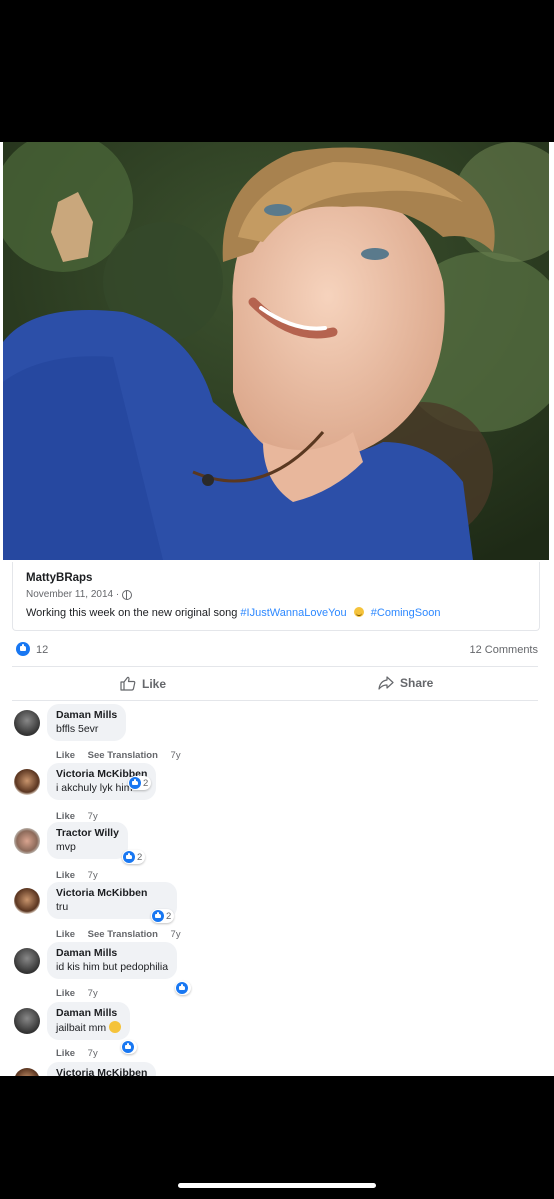  I want to click on post-date-row: November 11, 2014 ·, so click(79, 594).